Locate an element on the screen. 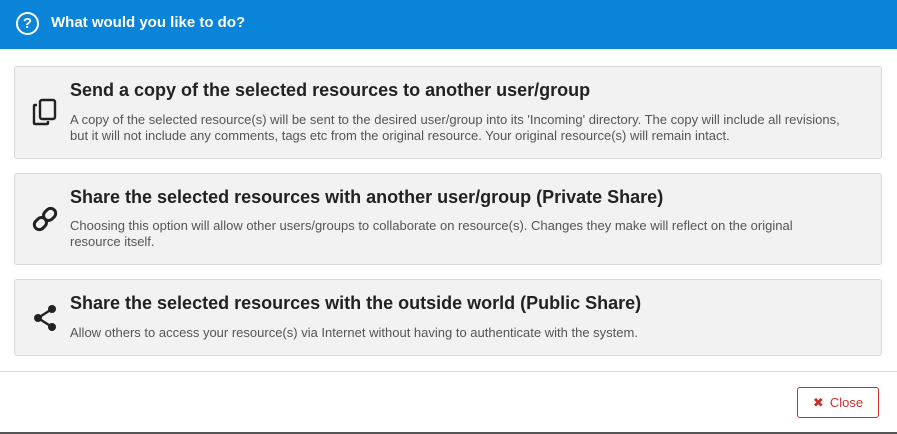 This screenshot has width=897, height=434. close-button: ✖ Close is located at coordinates (838, 402).